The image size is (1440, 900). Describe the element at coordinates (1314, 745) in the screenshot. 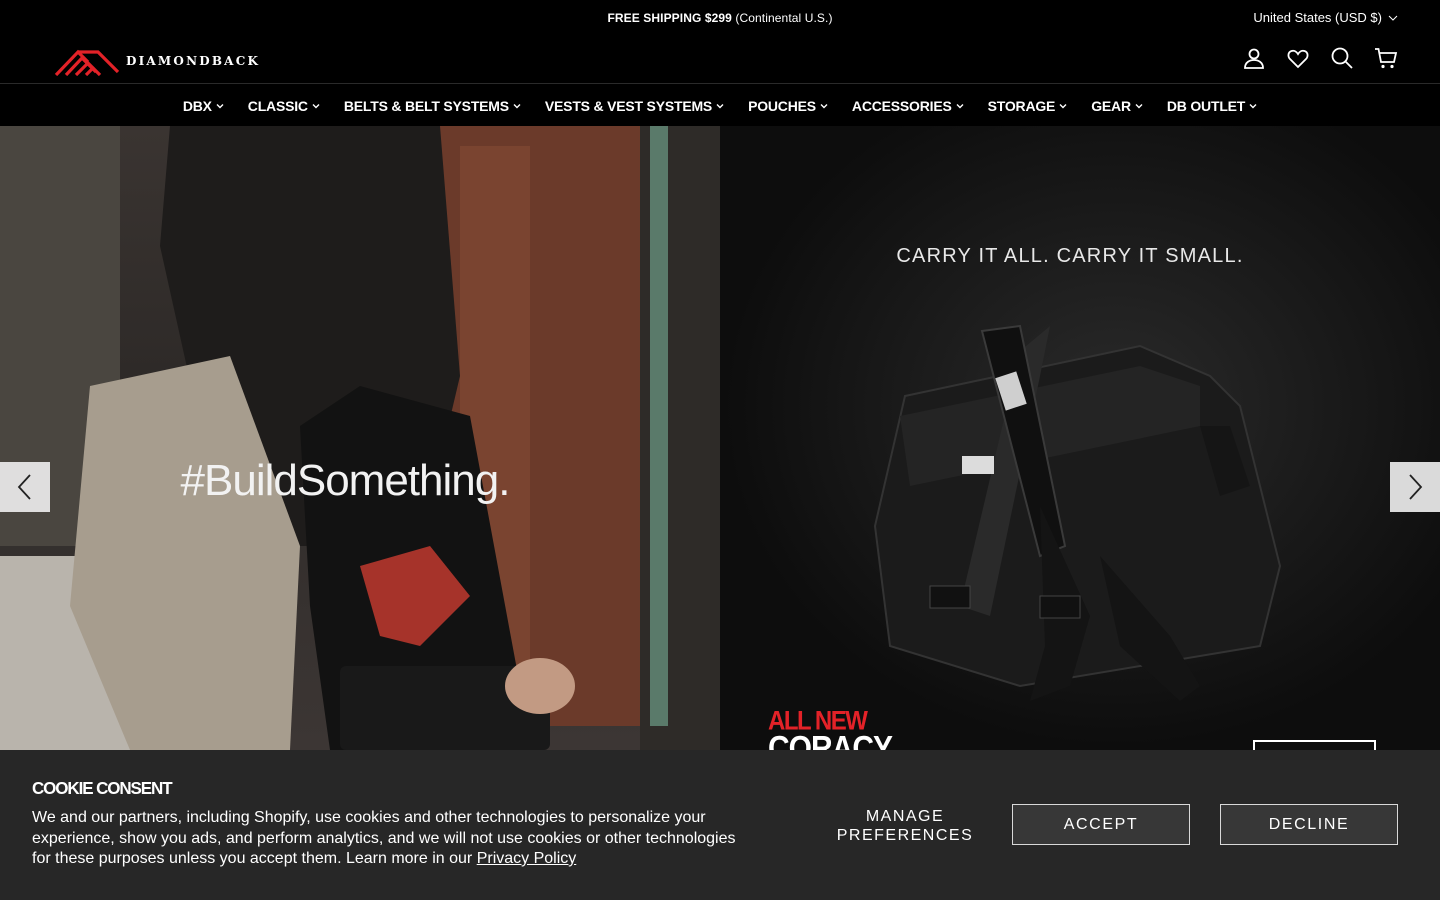

I see `hero-shop-now-button` at that location.